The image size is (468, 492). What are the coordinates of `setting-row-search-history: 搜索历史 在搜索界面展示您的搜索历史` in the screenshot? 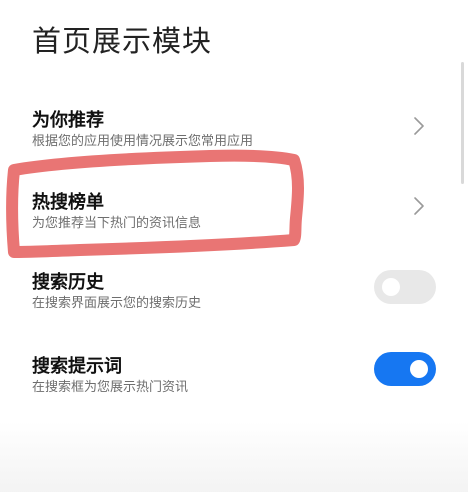 It's located at (234, 290).